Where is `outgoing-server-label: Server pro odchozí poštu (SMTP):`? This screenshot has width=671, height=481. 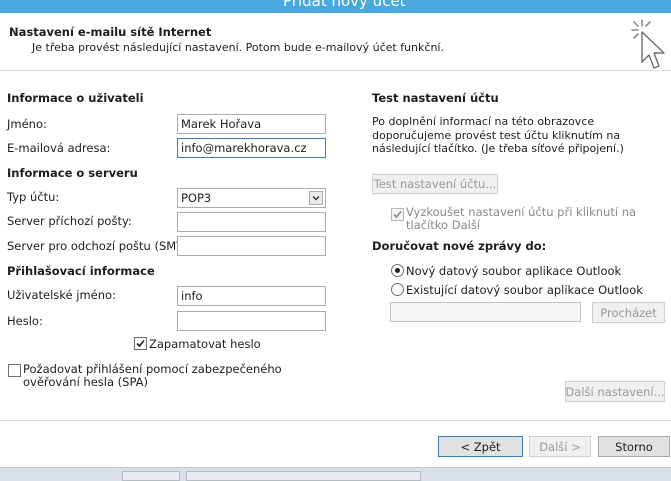
outgoing-server-label: Server pro odchozí poštu (SMTP): is located at coordinates (103, 246).